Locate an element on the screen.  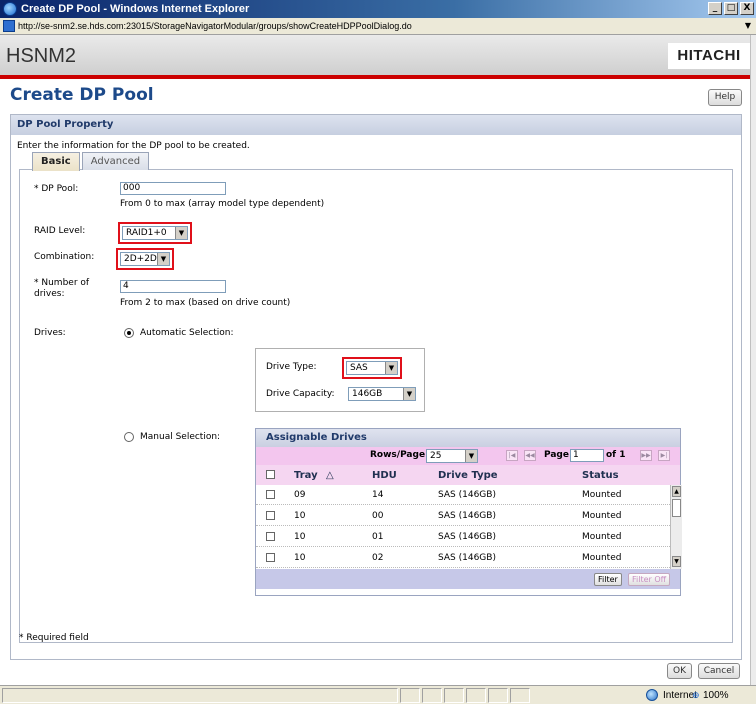
maximize-button: □ is located at coordinates (731, 8).